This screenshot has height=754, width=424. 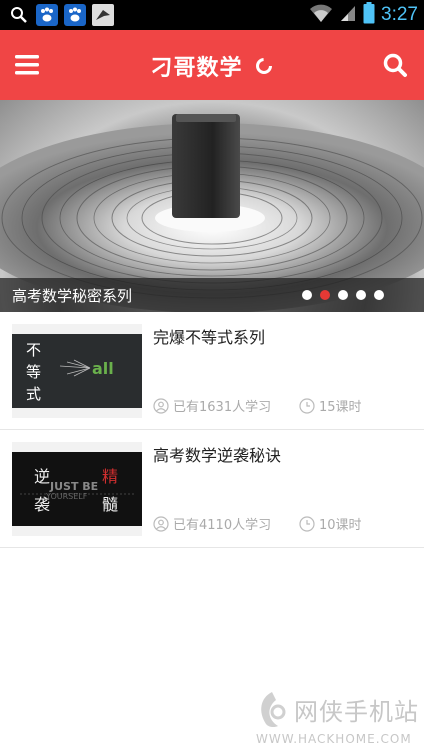 What do you see at coordinates (103, 368) in the screenshot?
I see `svg-text: all` at bounding box center [103, 368].